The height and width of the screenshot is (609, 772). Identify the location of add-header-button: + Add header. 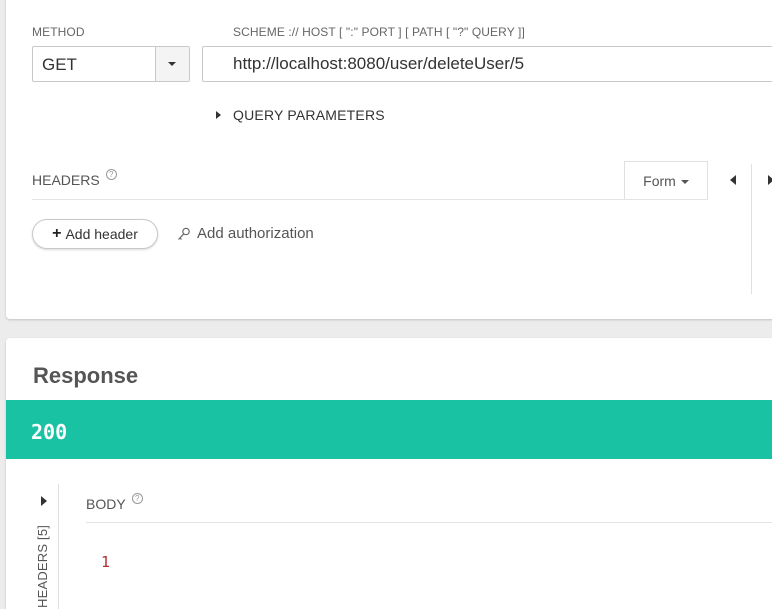
(95, 234).